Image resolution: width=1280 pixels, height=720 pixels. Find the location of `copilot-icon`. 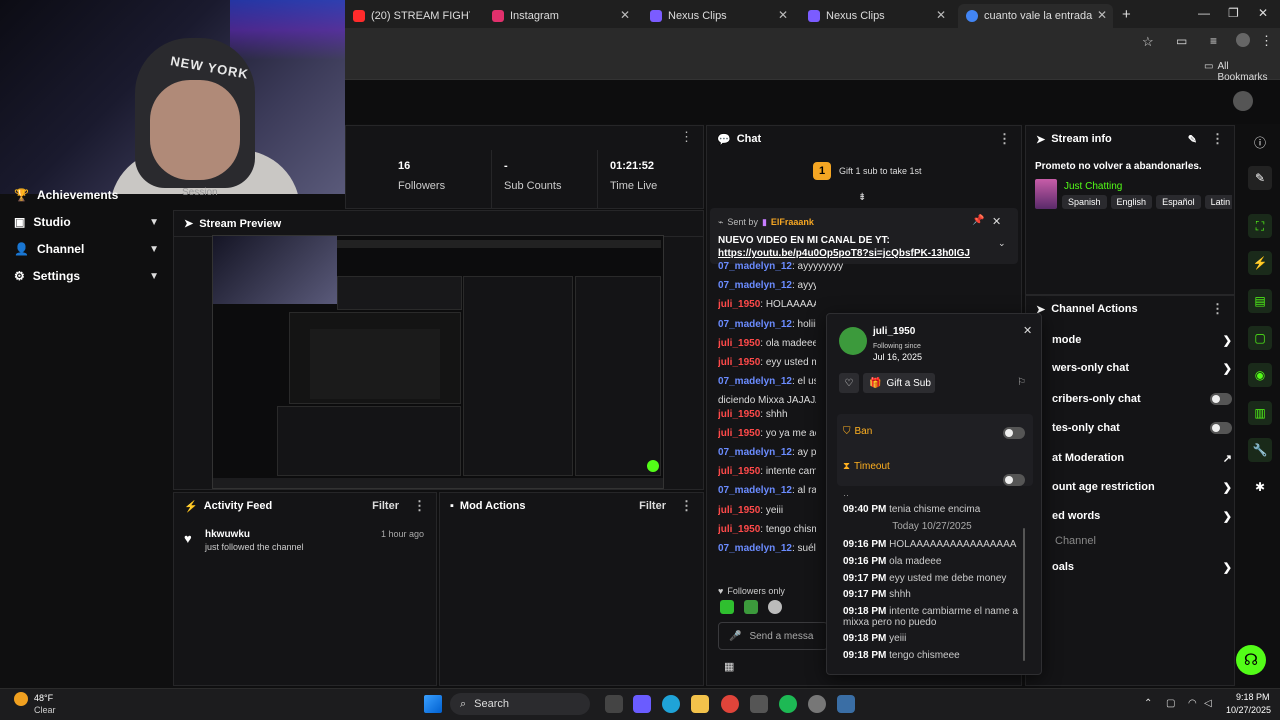

copilot-icon is located at coordinates (642, 704).